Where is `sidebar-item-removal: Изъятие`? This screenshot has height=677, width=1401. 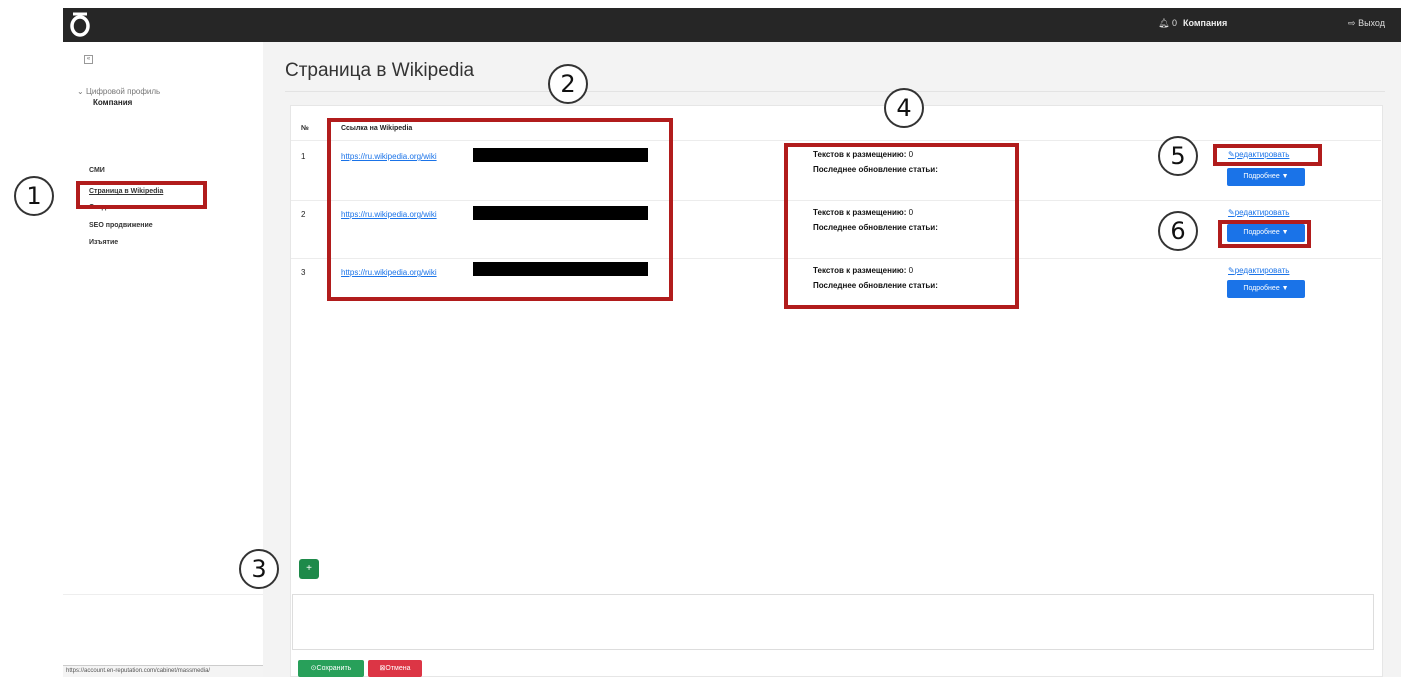
sidebar-item-removal: Изъятие is located at coordinates (103, 242).